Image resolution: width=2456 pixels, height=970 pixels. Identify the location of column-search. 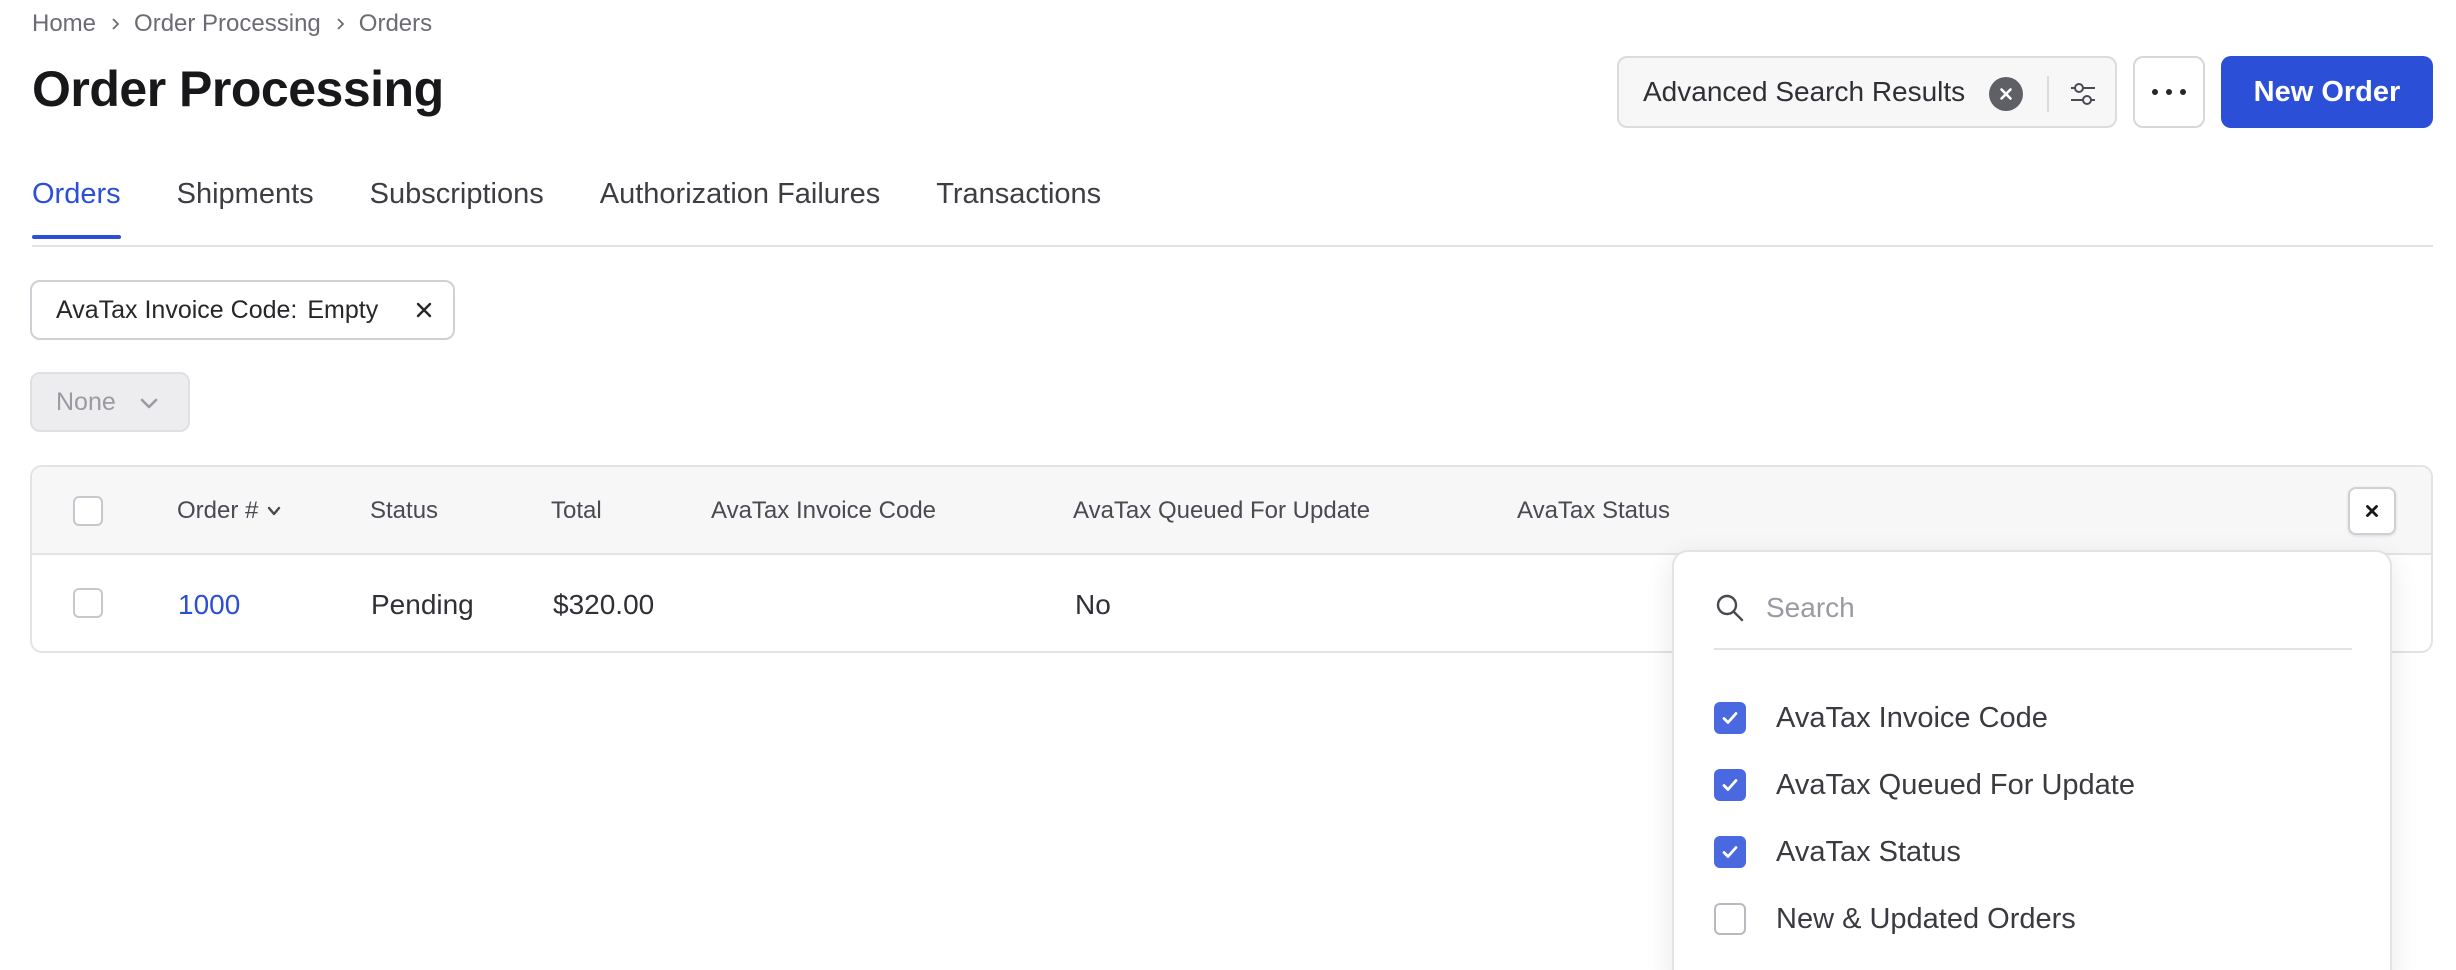
(2033, 619).